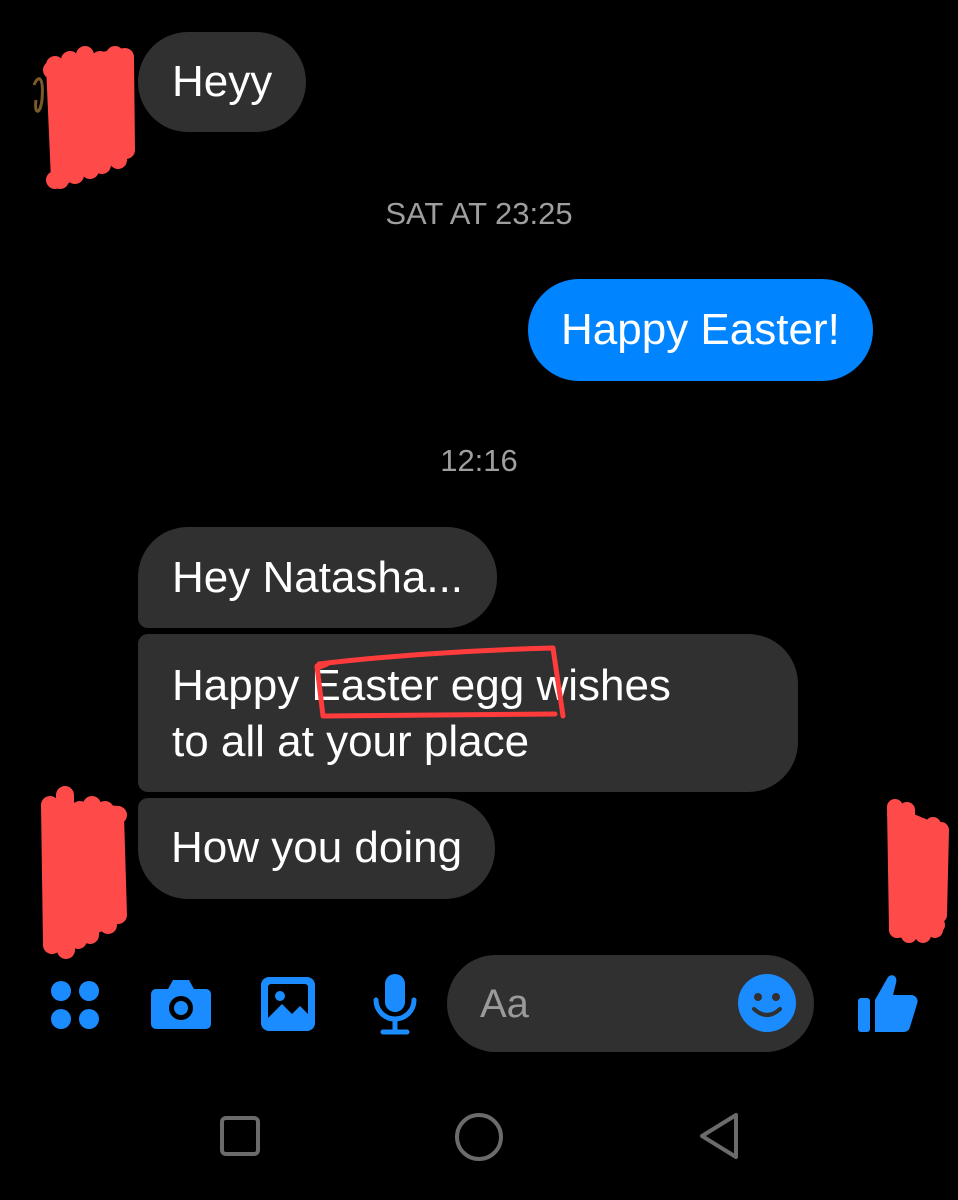 Image resolution: width=958 pixels, height=1200 pixels. Describe the element at coordinates (767, 1003) in the screenshot. I see `emoji-icon` at that location.